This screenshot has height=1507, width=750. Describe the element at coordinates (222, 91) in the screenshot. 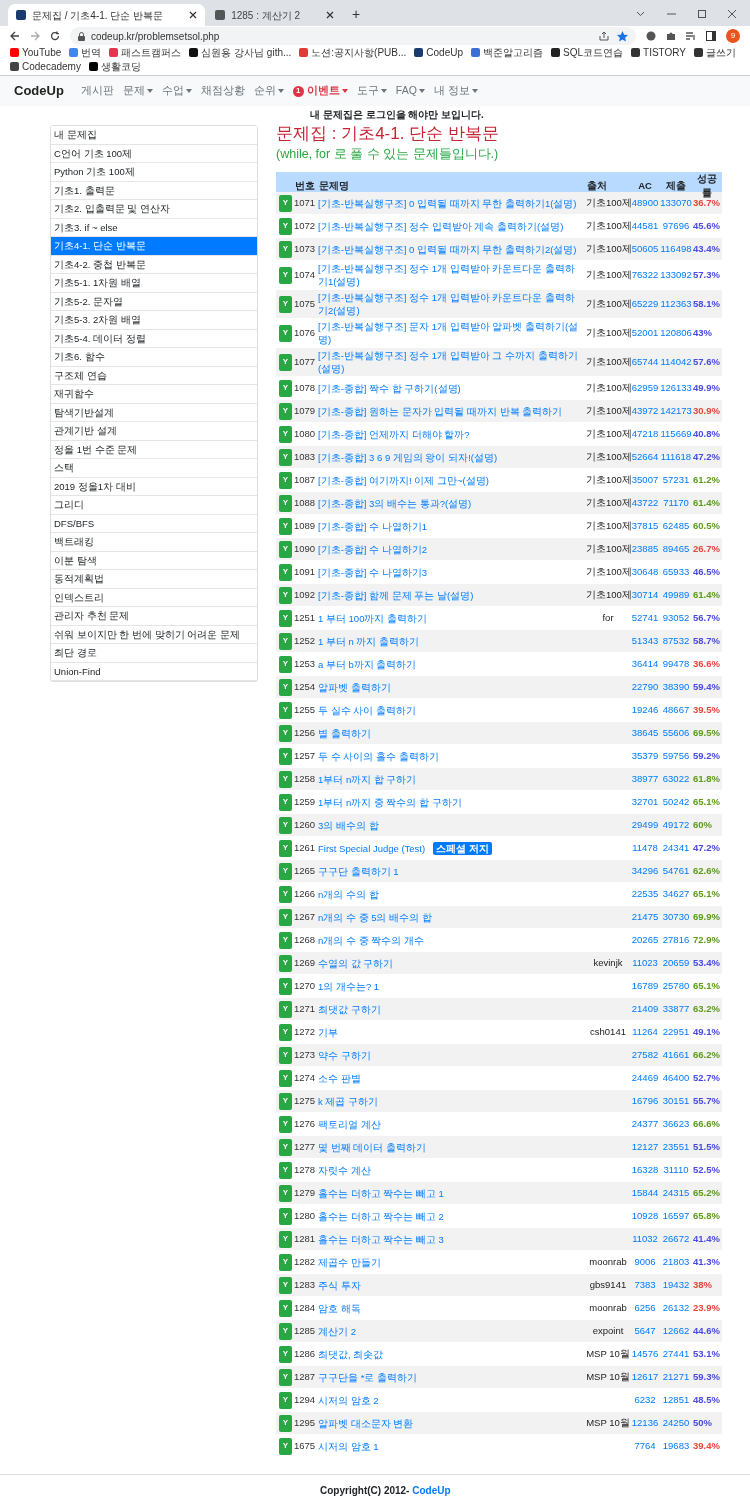

I see `nav-link: 채점상황` at that location.